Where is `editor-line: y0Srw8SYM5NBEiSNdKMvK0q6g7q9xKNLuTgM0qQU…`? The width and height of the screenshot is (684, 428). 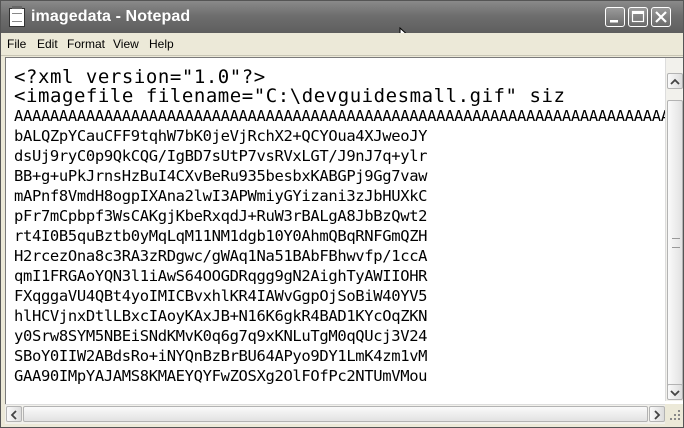 editor-line: y0Srw8SYM5NBEiSNdKMvK0q6g7q9xKNLuTgM0qQU… is located at coordinates (221, 336).